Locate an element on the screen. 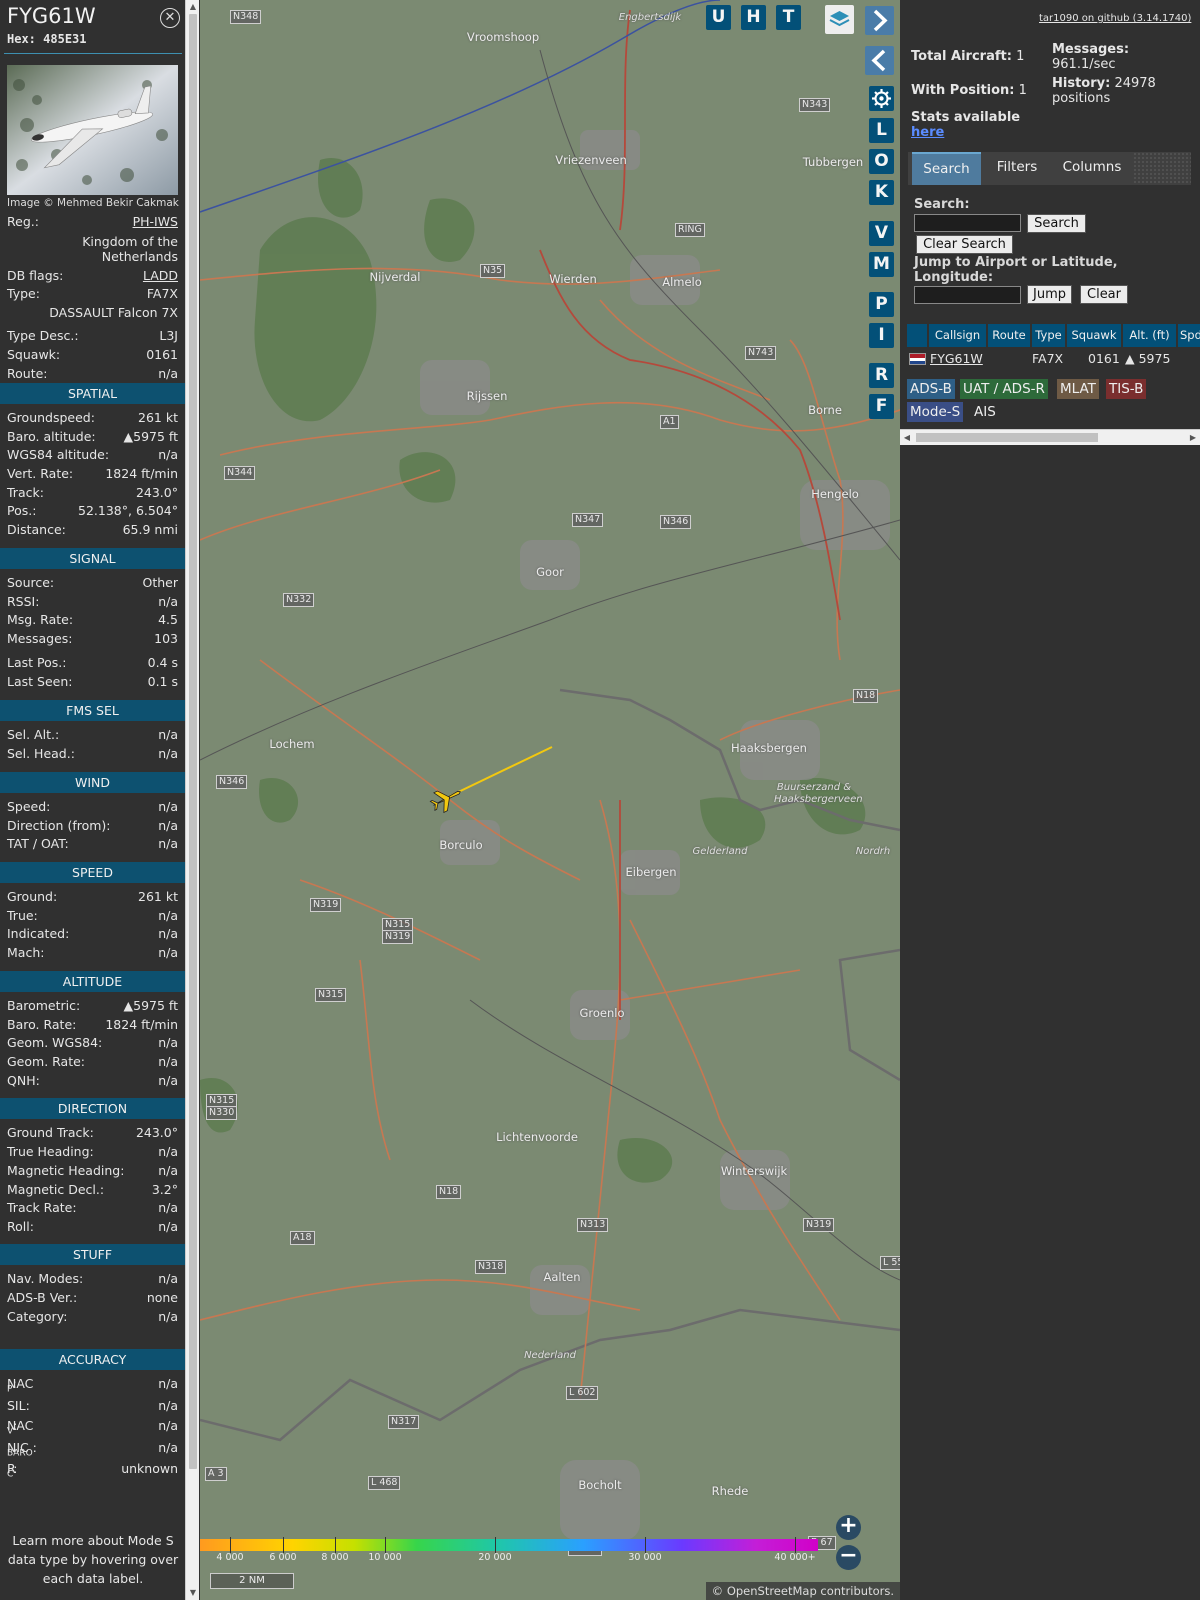 Image resolution: width=1200 pixels, height=1600 pixels. field-label: R is located at coordinates (11, 1468).